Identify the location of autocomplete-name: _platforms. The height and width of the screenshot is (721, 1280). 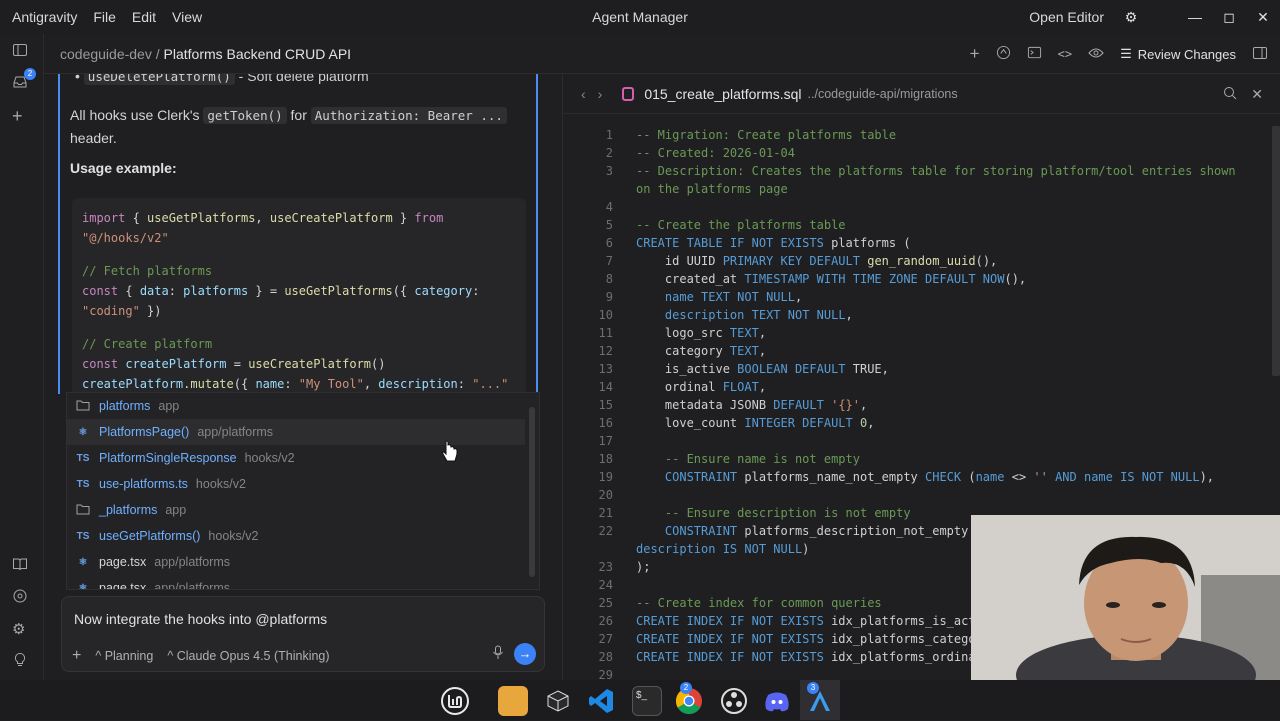
(128, 510).